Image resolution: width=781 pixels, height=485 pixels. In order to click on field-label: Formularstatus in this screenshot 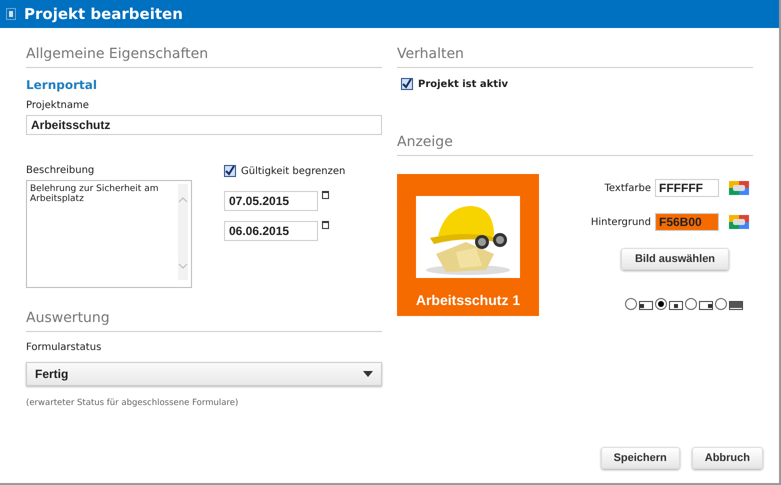, I will do `click(64, 347)`.